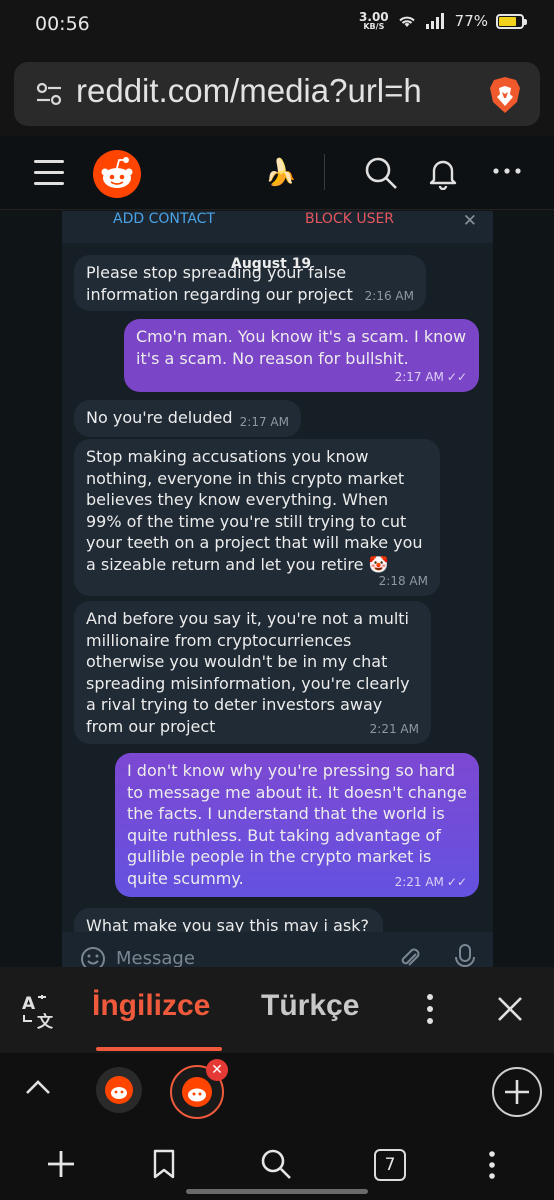 The width and height of the screenshot is (554, 1200). Describe the element at coordinates (434, 21) in the screenshot. I see `signal-icon` at that location.